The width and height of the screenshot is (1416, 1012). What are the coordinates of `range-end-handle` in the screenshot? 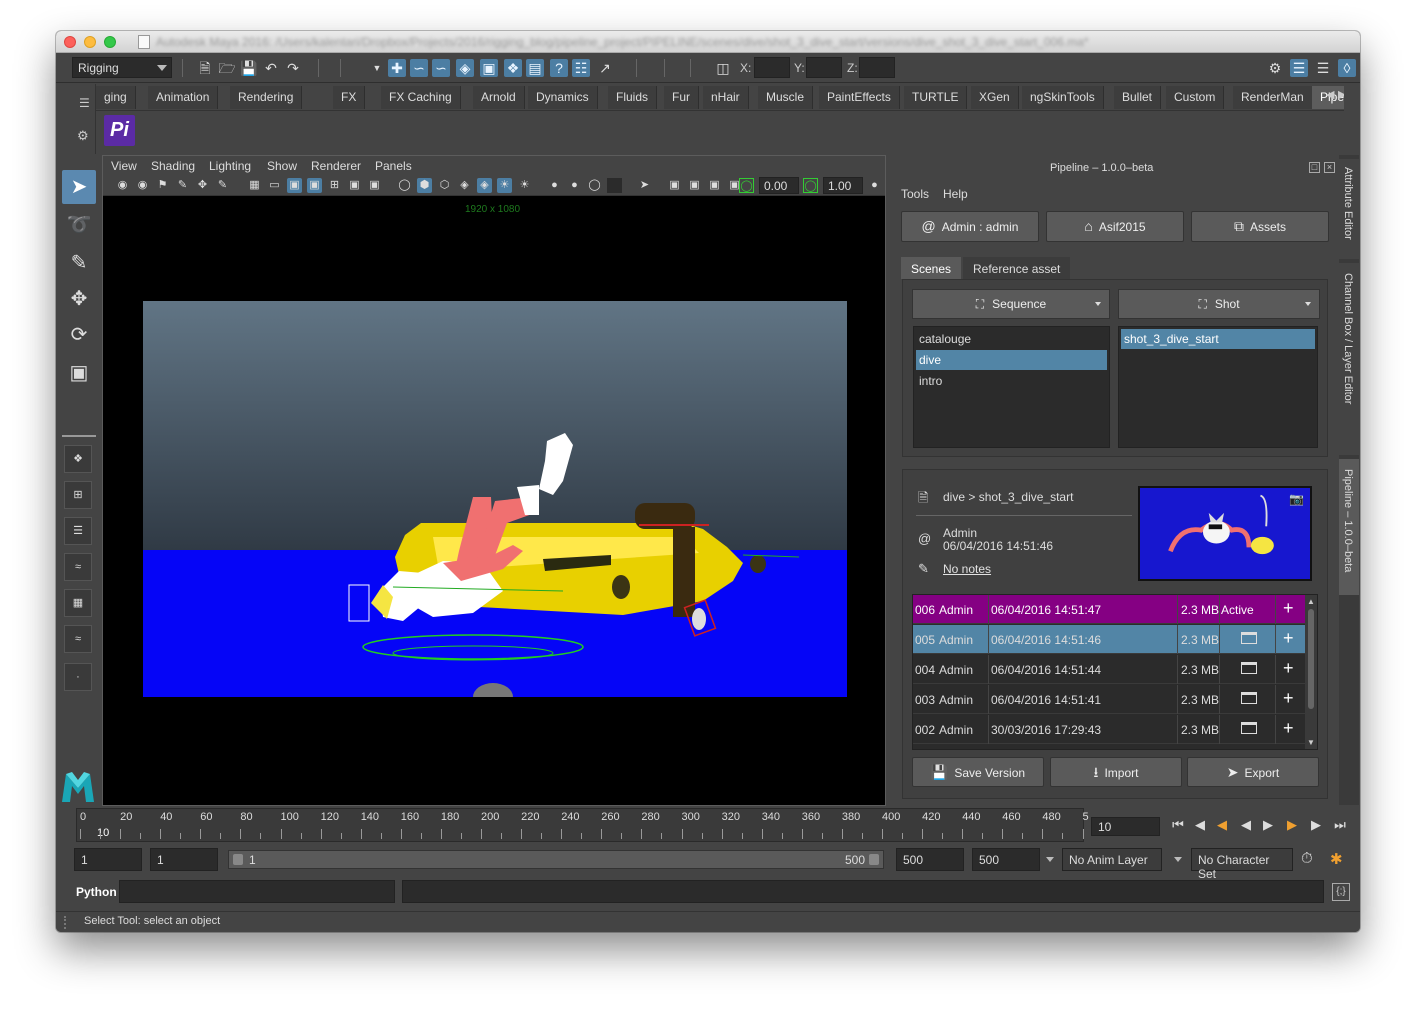 It's located at (874, 859).